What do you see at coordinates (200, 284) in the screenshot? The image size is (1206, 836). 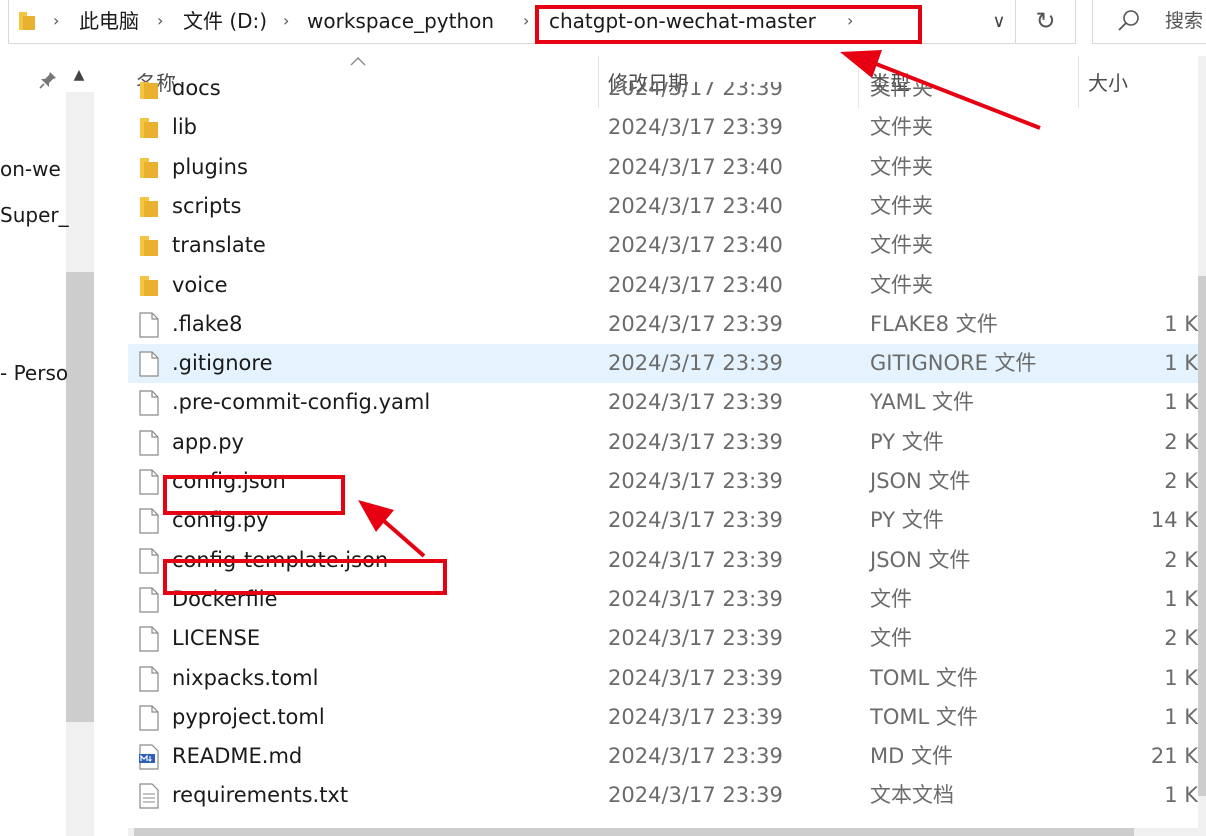 I see `file-name: voice` at bounding box center [200, 284].